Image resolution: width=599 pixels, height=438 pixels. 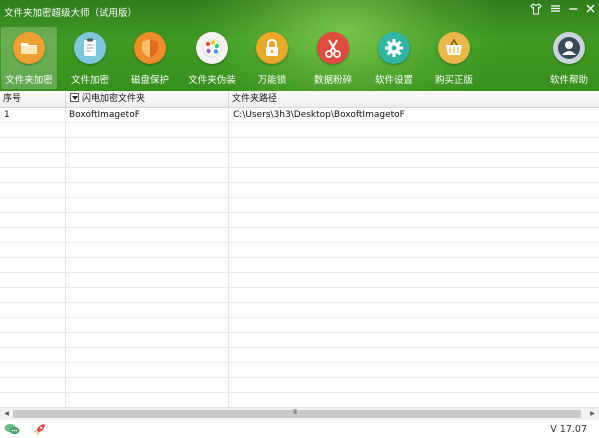 What do you see at coordinates (414, 99) in the screenshot?
I see `column-header-path: 文件夹路径` at bounding box center [414, 99].